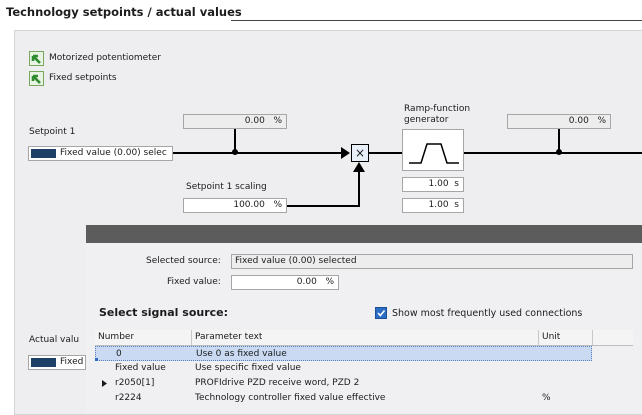 The width and height of the screenshot is (642, 415). I want to click on ramp-down-time-input: 1.00 s, so click(433, 205).